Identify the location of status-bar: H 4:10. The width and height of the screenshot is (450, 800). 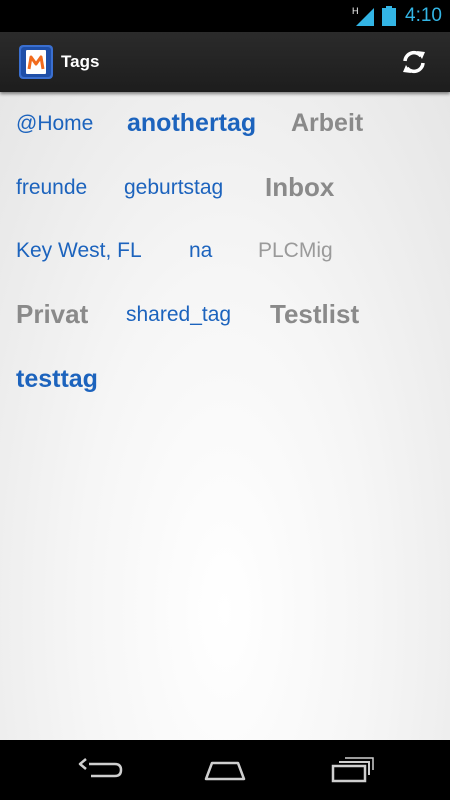
(225, 16).